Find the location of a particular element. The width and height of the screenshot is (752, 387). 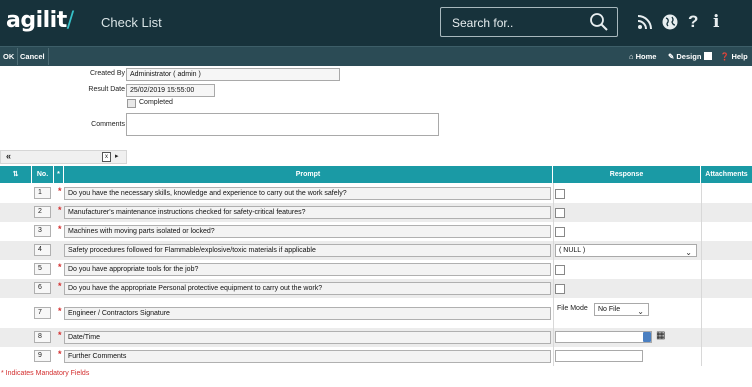

text-response-input is located at coordinates (599, 356).